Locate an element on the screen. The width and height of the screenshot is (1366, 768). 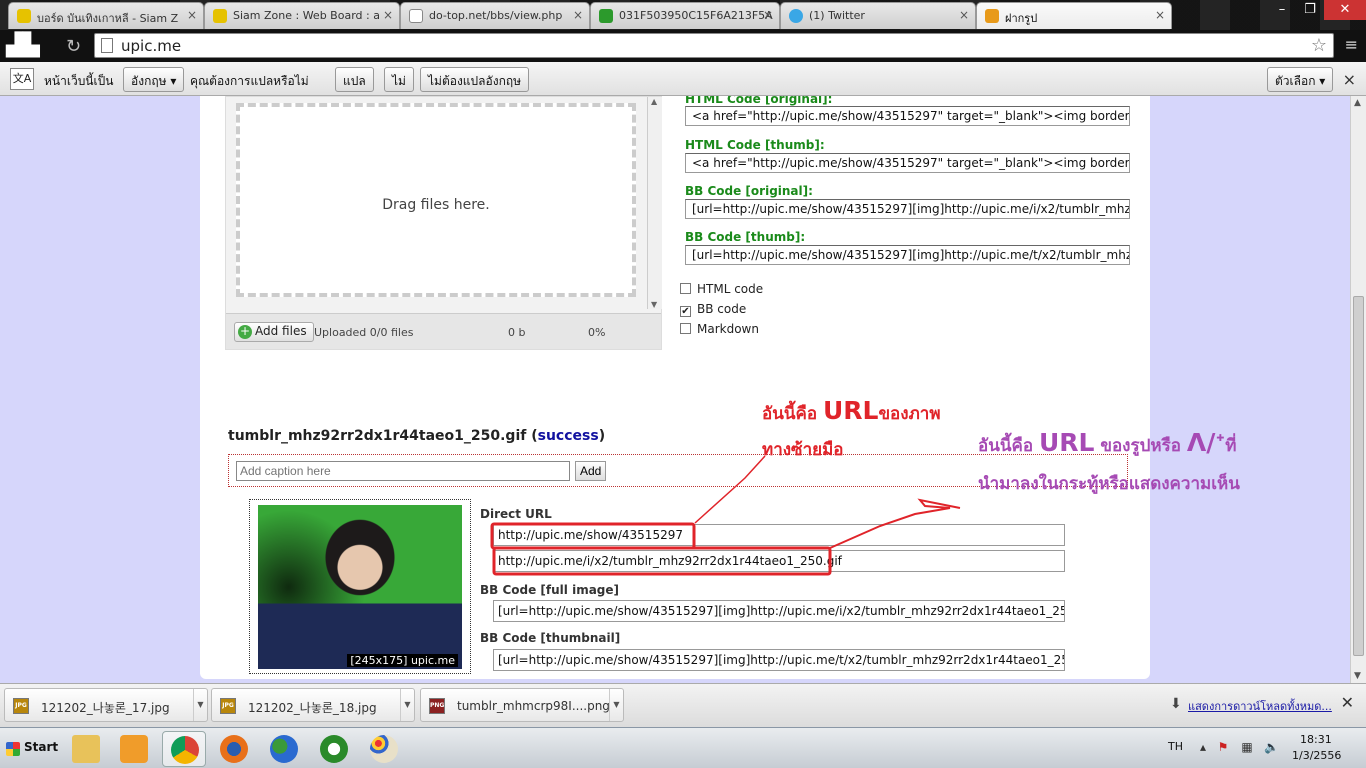
taskbar-paint is located at coordinates (384, 749).